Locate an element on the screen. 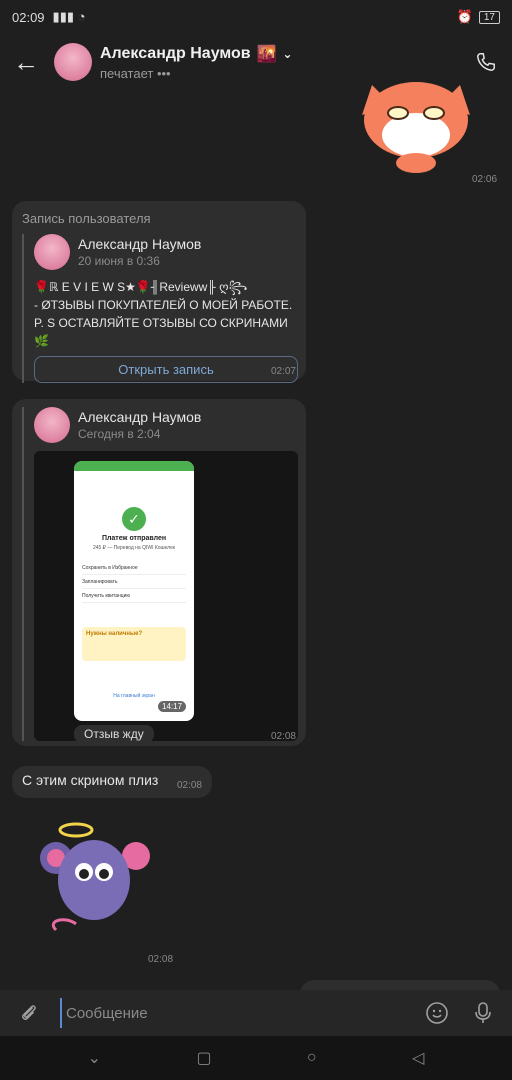  phone-call-icon is located at coordinates (486, 62).